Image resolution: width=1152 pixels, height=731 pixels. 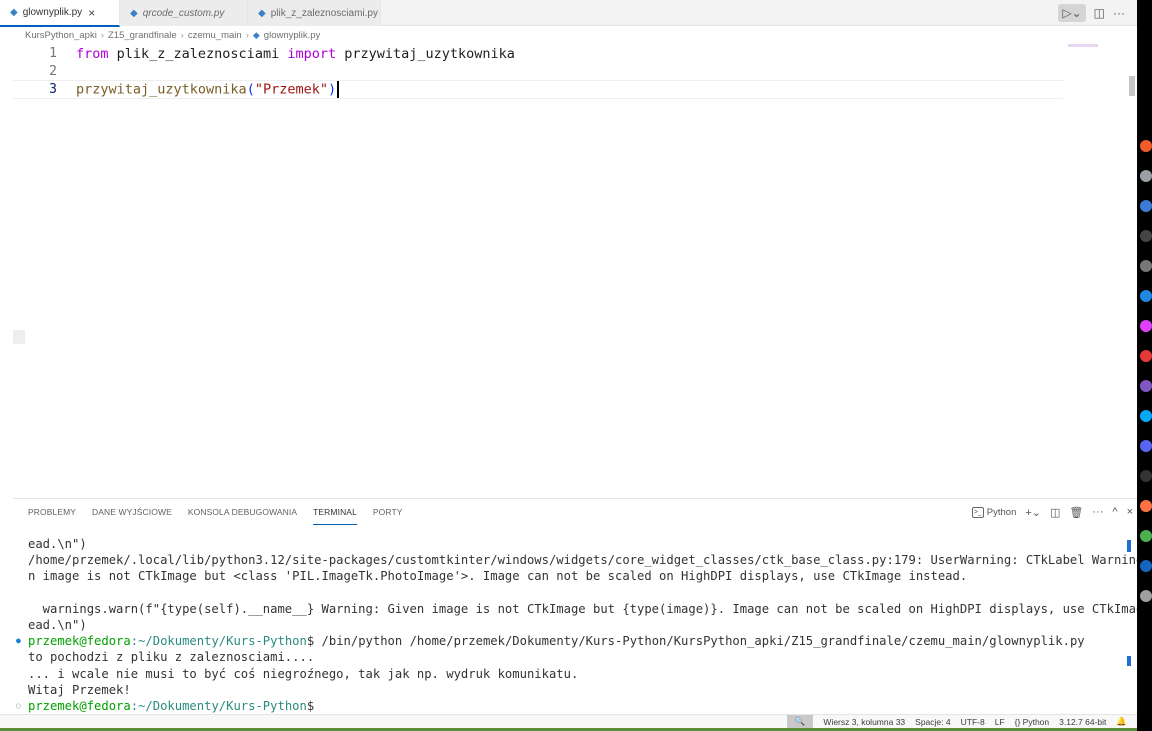 I want to click on calendar-icon, so click(x=1146, y=356).